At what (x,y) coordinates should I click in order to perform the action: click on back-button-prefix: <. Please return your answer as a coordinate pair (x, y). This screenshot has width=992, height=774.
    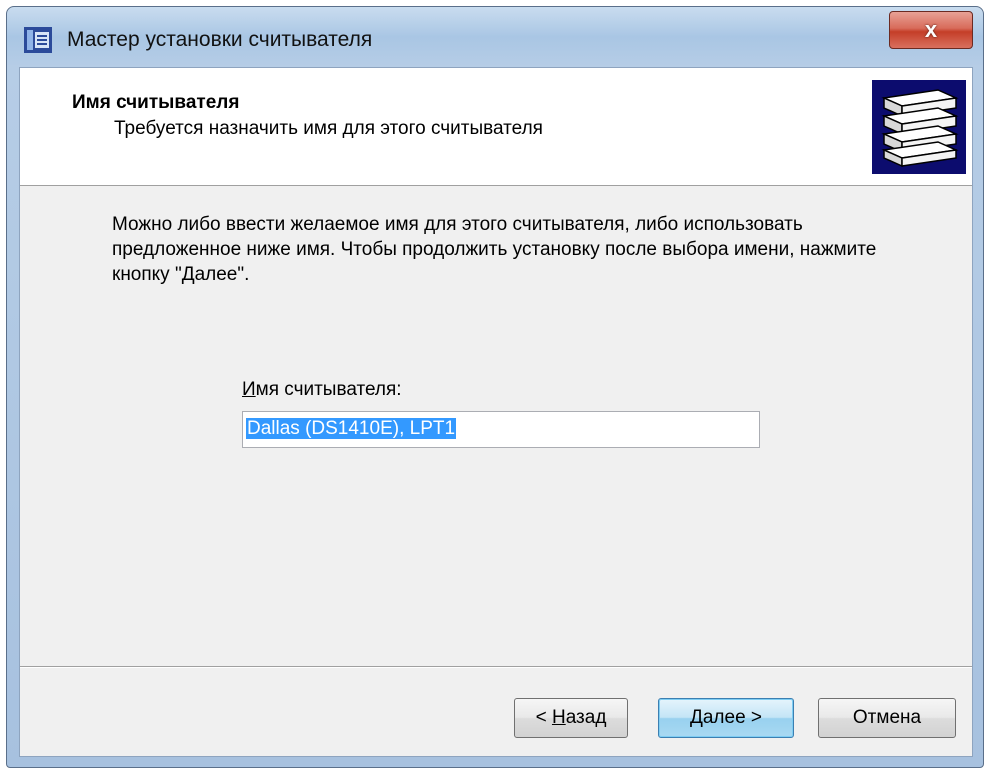
    Looking at the image, I should click on (541, 717).